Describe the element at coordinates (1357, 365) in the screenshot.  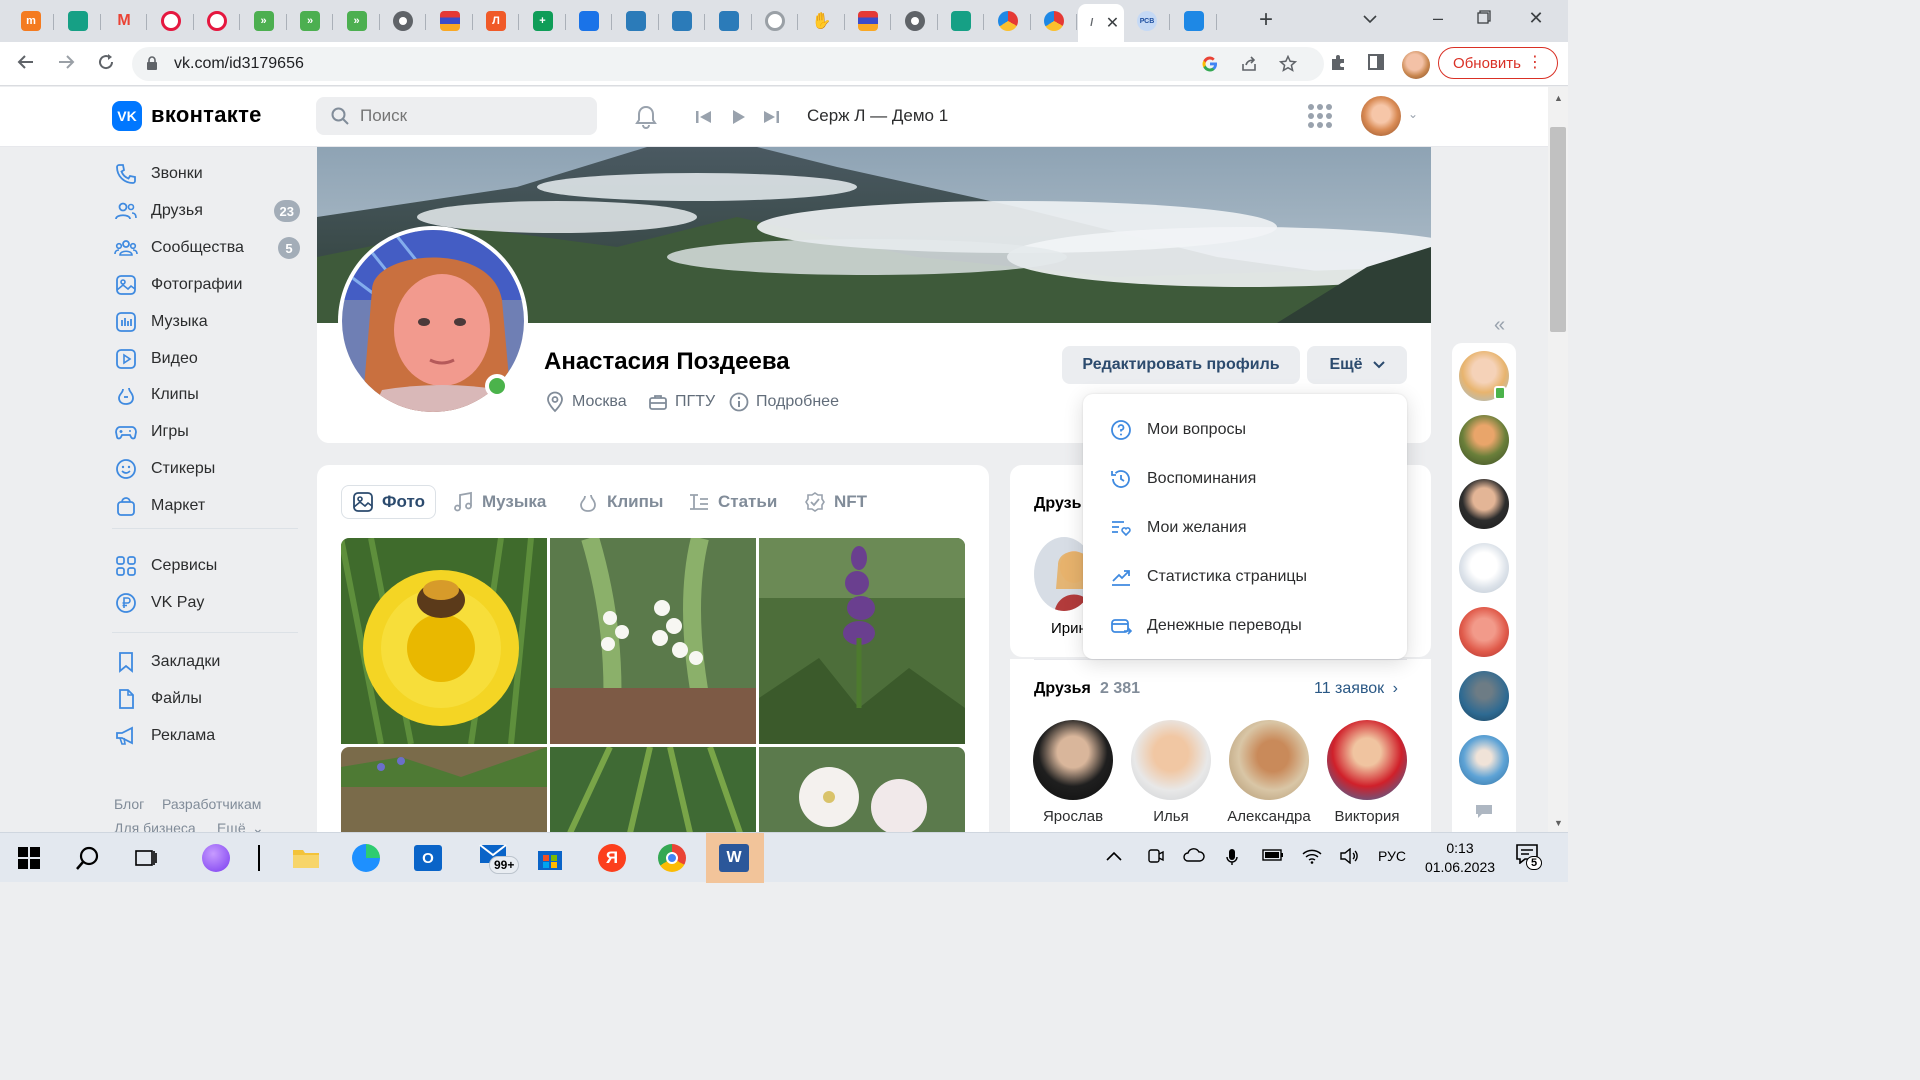
I see `more-button: Ещё` at that location.